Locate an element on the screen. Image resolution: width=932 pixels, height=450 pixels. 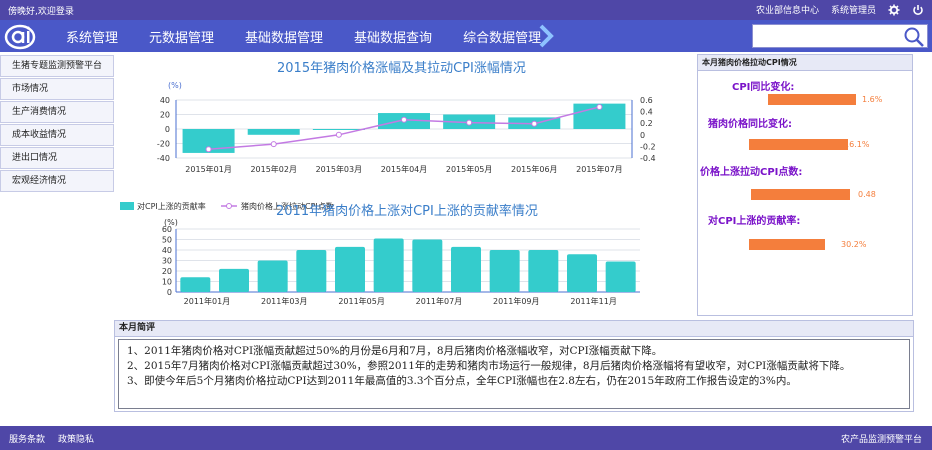
y2-tick-label: -0.4 is located at coordinates (648, 158).